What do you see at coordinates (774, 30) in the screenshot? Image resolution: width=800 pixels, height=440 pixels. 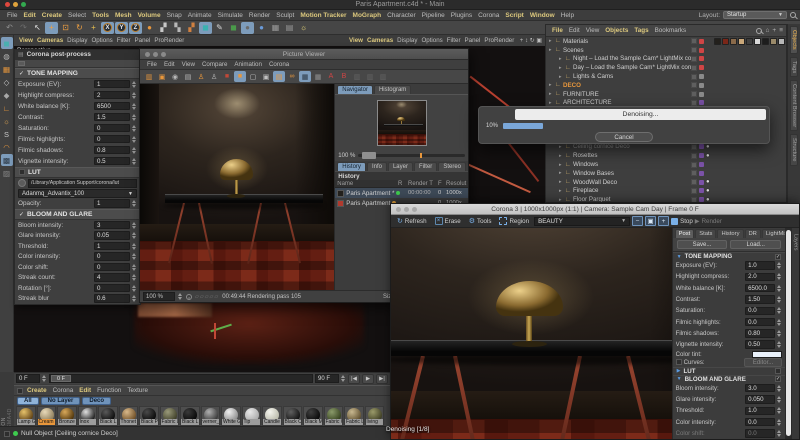 I see `add-icon: +` at bounding box center [774, 30].